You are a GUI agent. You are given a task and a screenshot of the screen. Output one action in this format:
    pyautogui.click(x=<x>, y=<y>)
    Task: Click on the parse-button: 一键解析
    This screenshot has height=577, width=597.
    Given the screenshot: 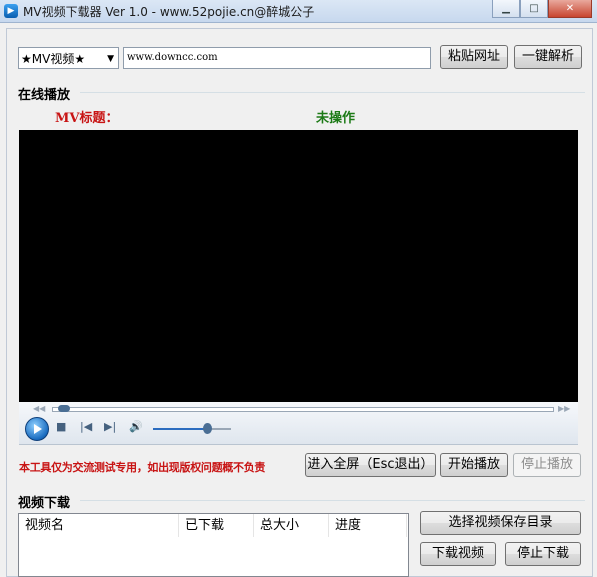 What is the action you would take?
    pyautogui.click(x=548, y=57)
    